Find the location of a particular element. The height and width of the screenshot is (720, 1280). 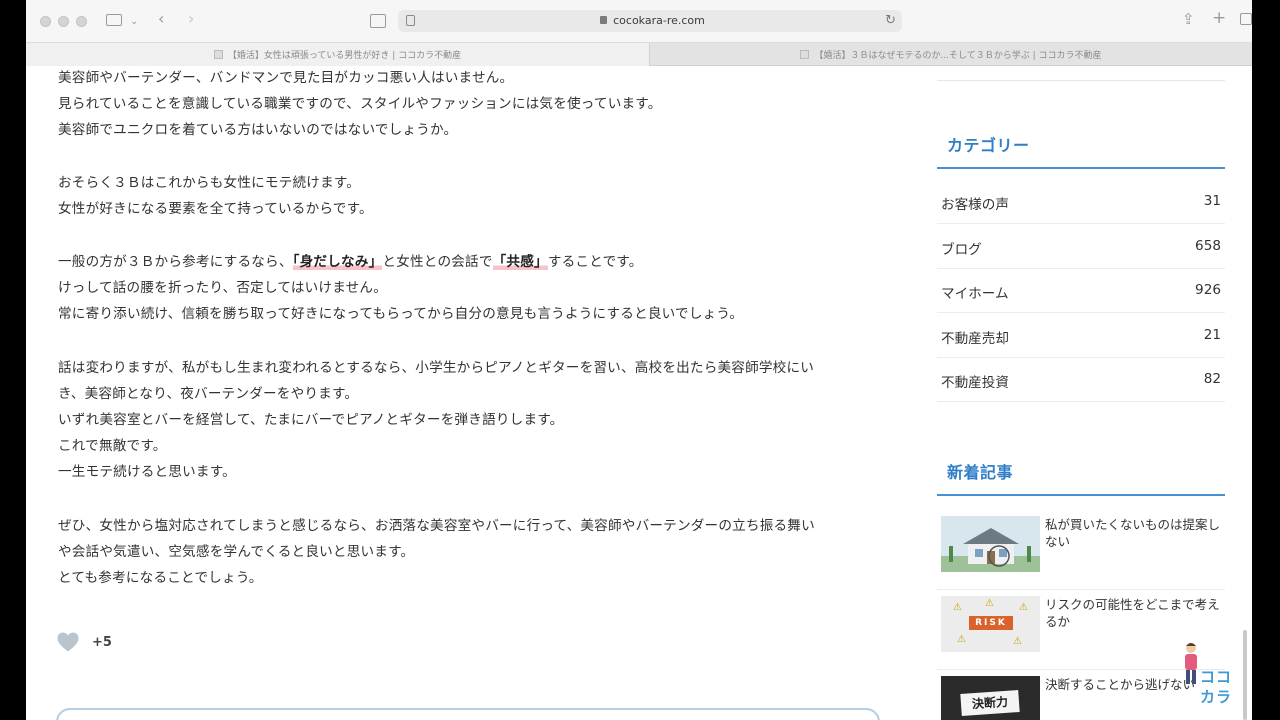

sidebar-toggle-icon is located at coordinates (114, 20).